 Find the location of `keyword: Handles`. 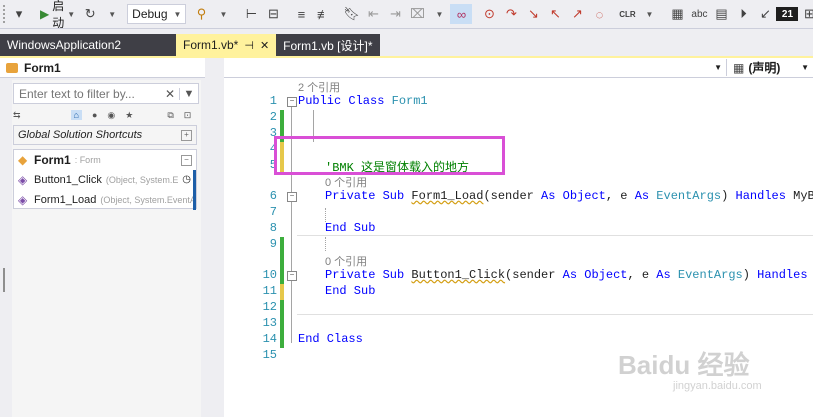

keyword: Handles is located at coordinates (764, 196).